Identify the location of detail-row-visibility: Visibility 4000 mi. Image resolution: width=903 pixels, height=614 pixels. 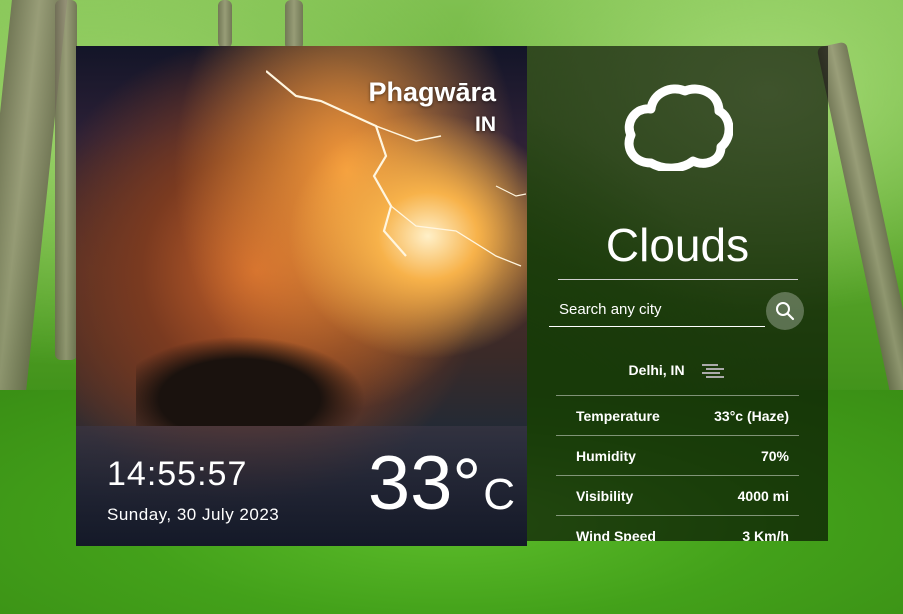
(677, 495).